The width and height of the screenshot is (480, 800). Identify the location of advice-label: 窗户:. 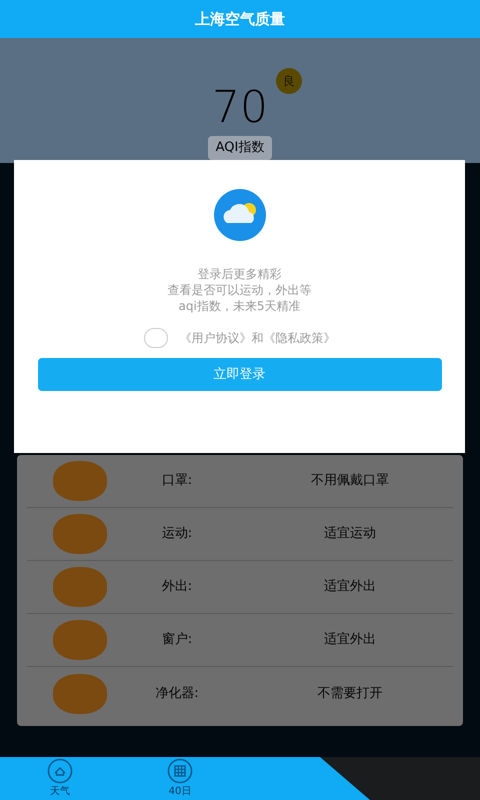
(177, 640).